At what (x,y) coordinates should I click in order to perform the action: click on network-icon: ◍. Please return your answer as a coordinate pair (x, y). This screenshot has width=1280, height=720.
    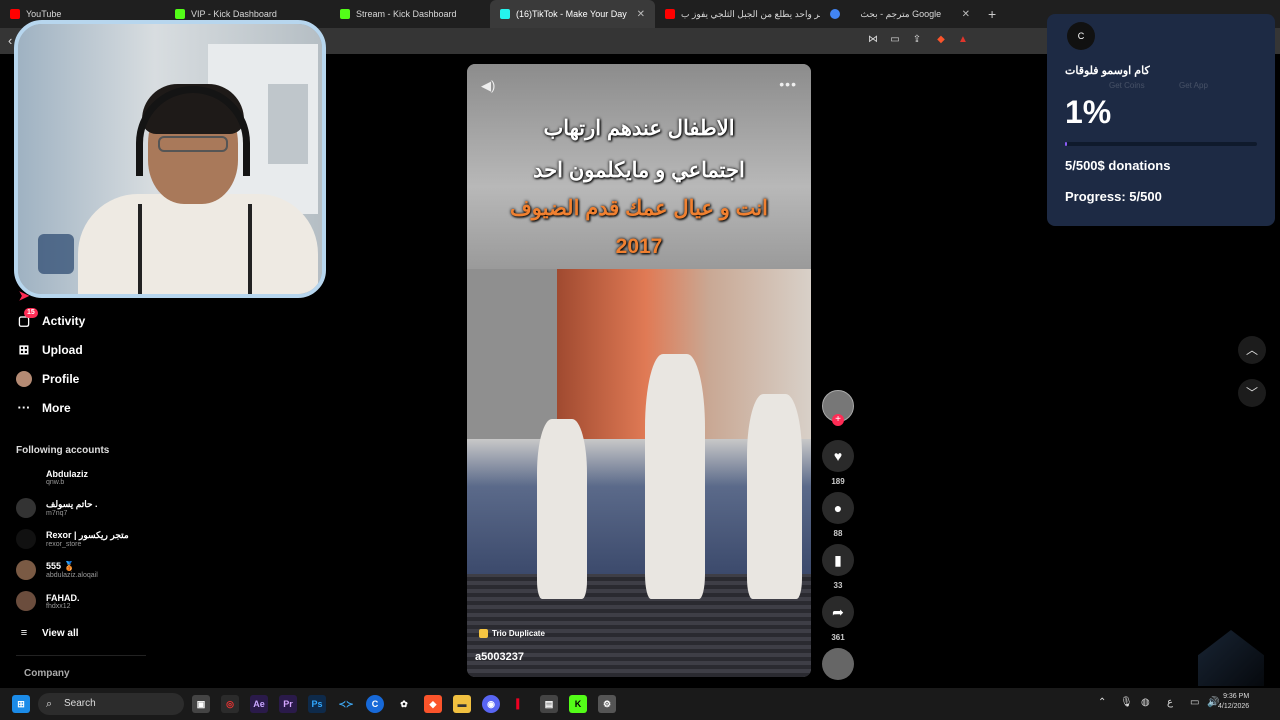
    Looking at the image, I should click on (1145, 702).